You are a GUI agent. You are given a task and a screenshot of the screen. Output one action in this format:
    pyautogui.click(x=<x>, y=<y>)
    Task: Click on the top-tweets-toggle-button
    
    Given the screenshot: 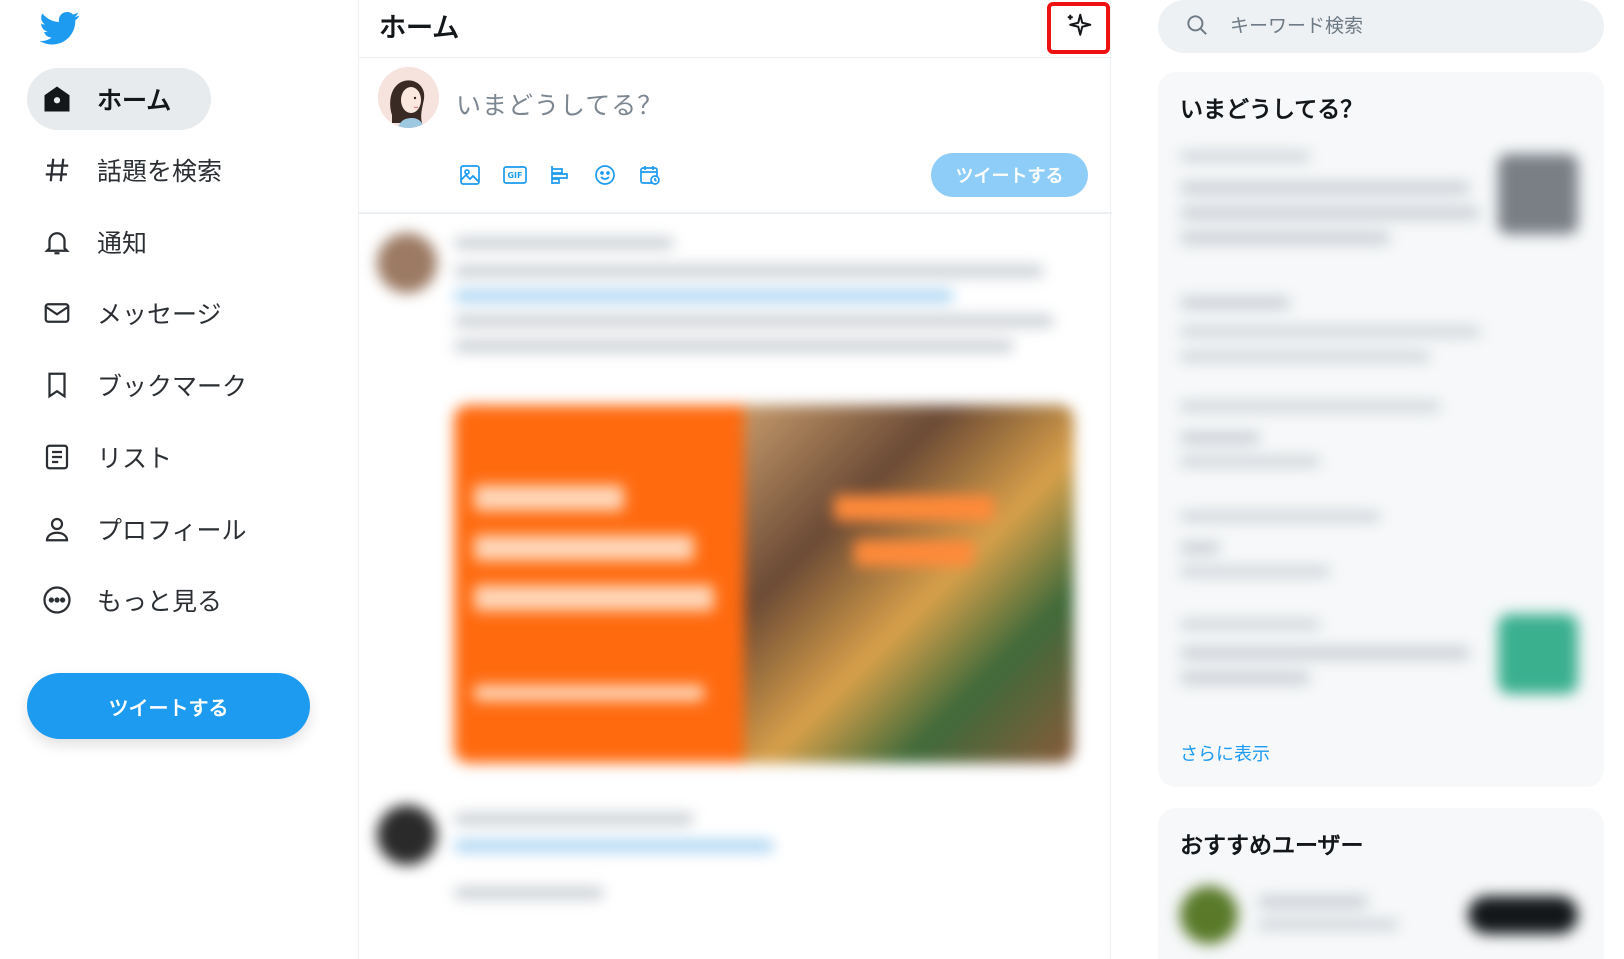 What is the action you would take?
    pyautogui.click(x=1078, y=28)
    